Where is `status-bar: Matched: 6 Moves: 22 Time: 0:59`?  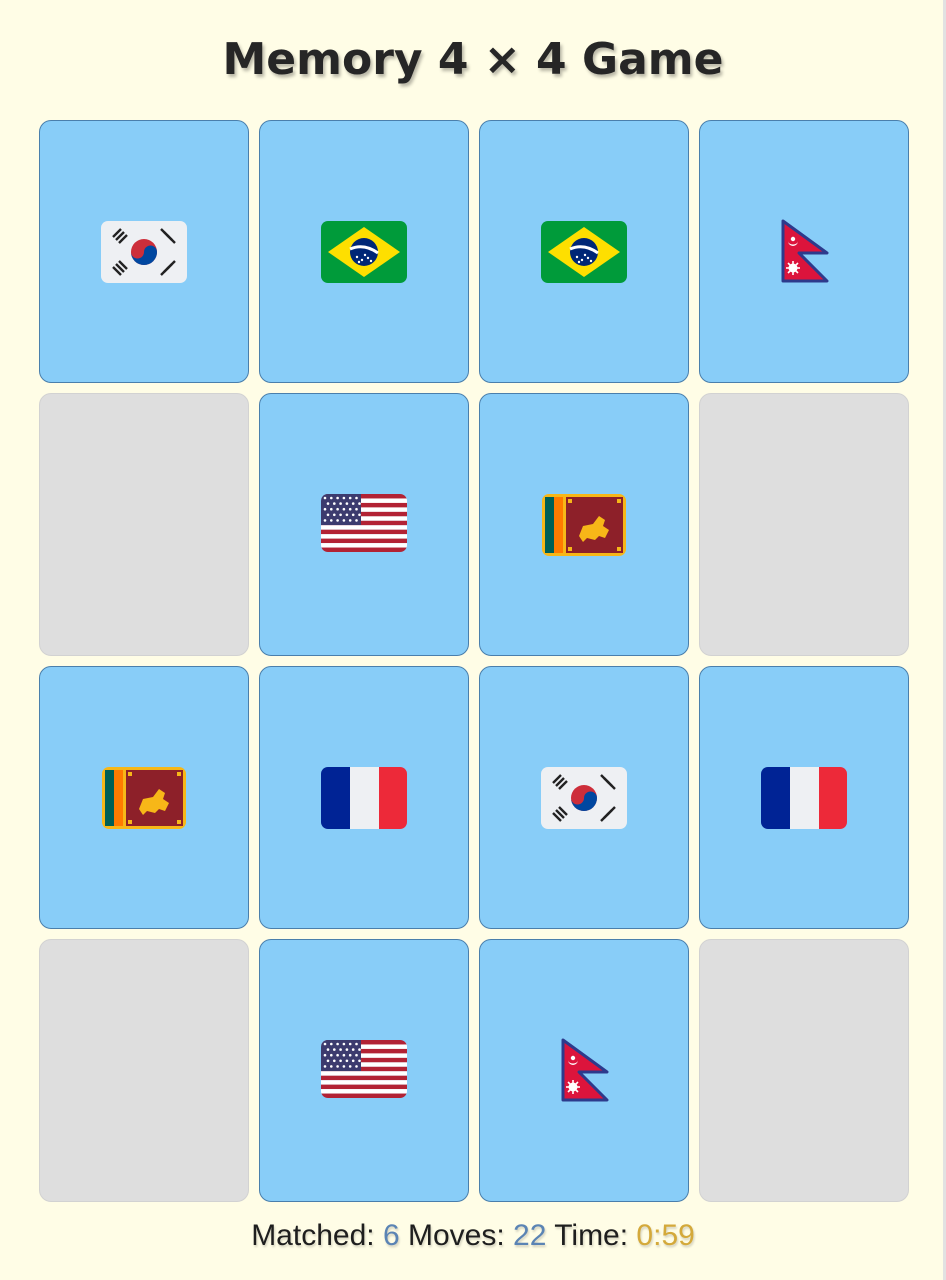
status-bar: Matched: 6 Moves: 22 Time: 0:59 is located at coordinates (473, 1236).